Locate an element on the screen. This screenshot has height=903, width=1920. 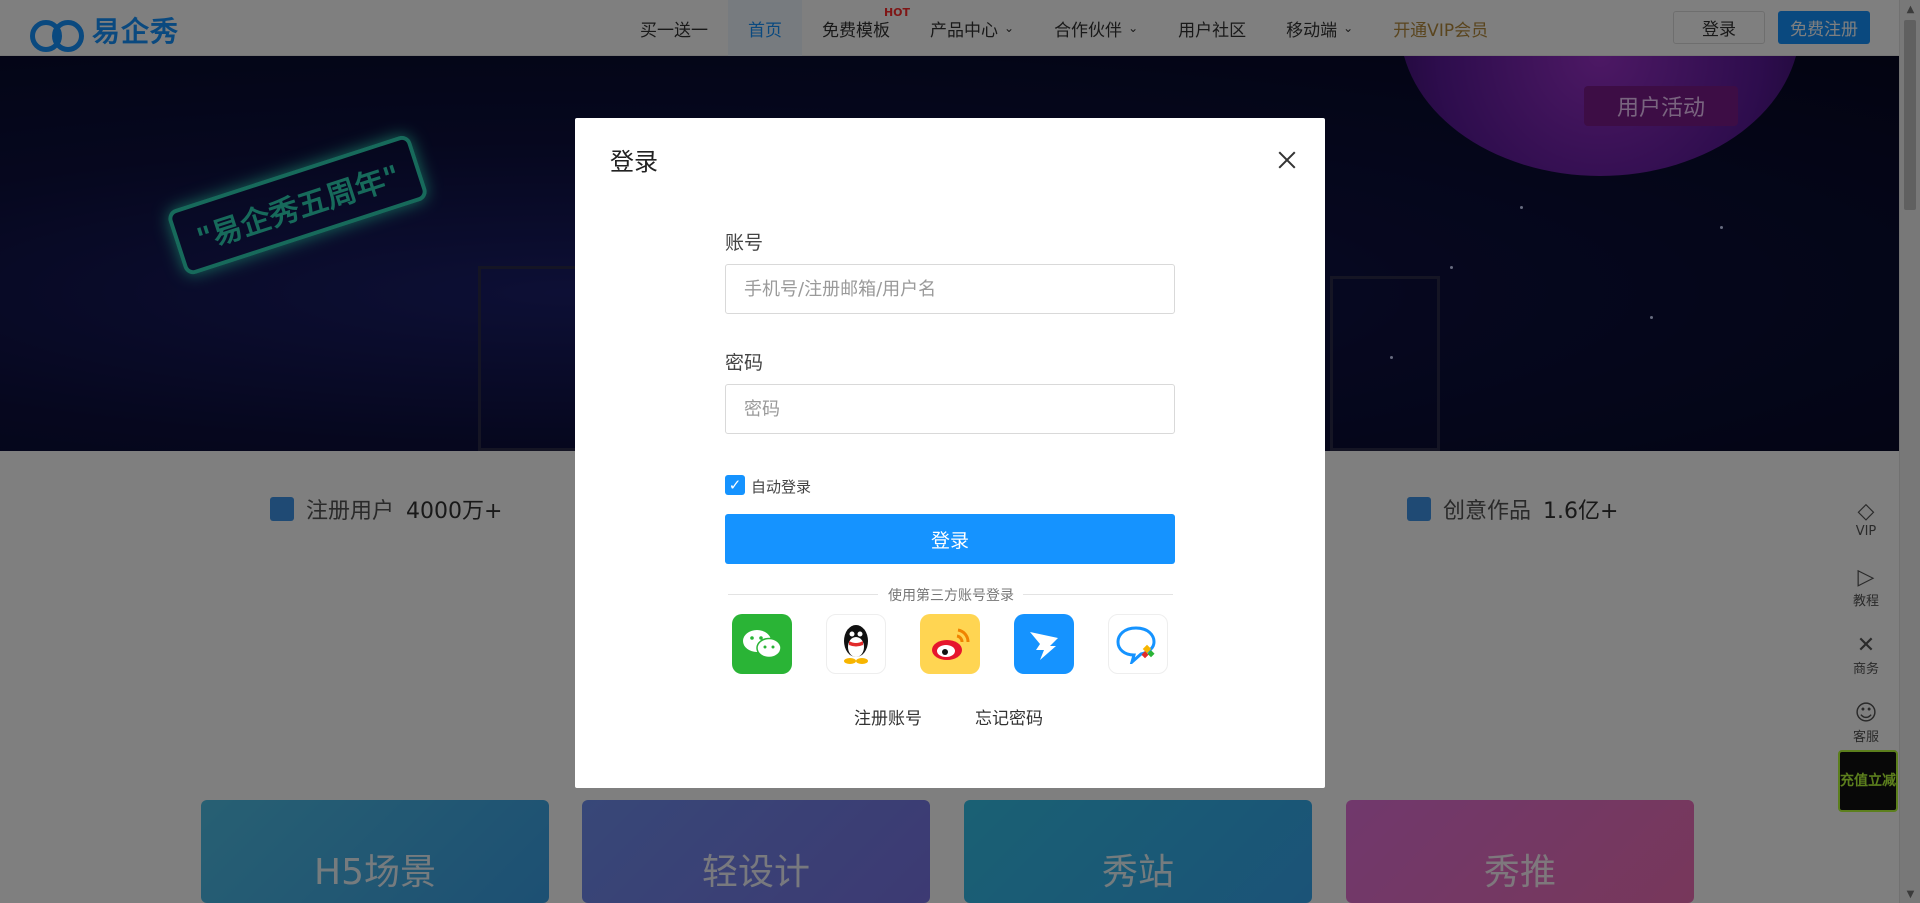
weibo-icon is located at coordinates (951, 644).